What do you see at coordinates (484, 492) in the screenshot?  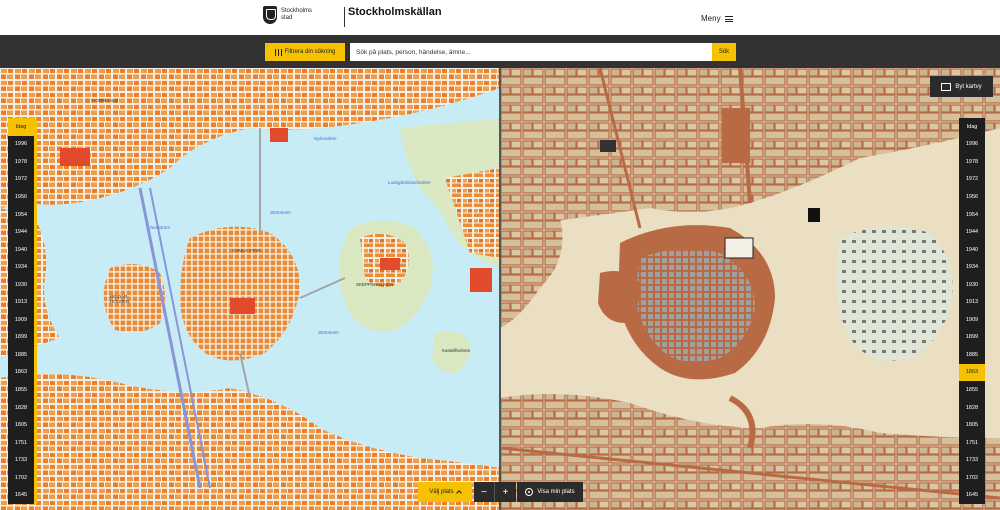 I see `zoom-out-button: −` at bounding box center [484, 492].